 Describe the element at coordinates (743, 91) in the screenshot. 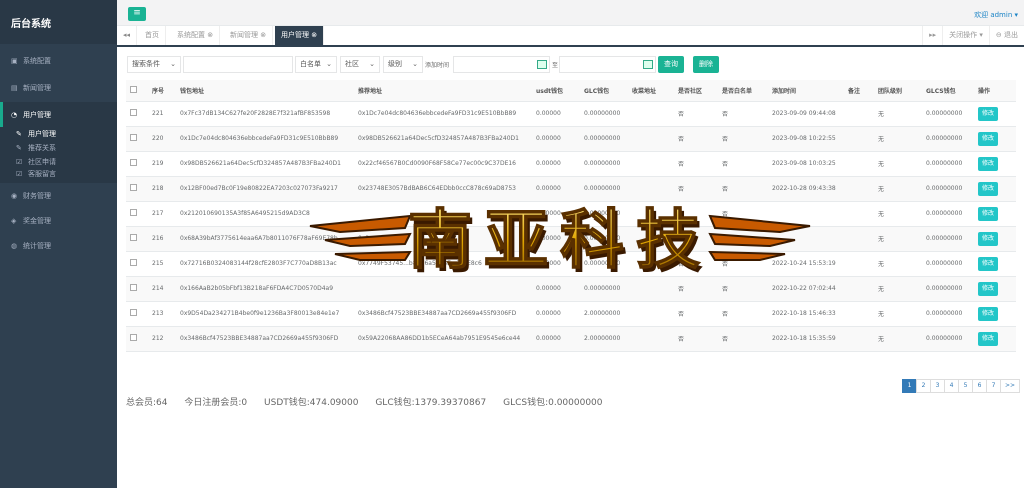

I see `column-header: 是否白名单` at that location.